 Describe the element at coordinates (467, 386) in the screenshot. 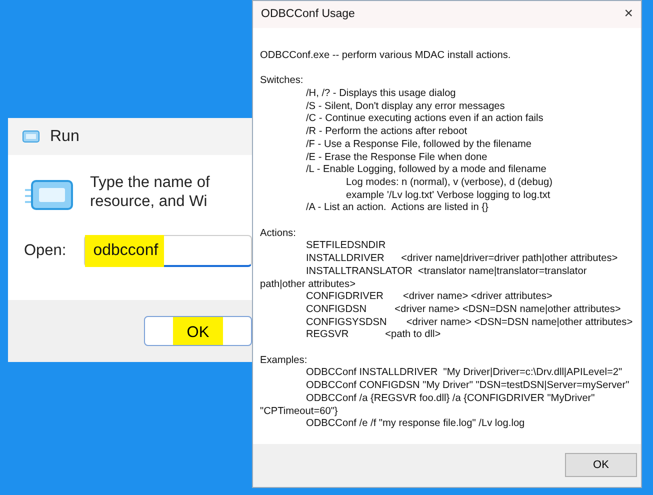

I see `usage-line: ODBCConf CONFIGDSN "My Driver" "DSN=testDSN|Server=myServer"` at that location.